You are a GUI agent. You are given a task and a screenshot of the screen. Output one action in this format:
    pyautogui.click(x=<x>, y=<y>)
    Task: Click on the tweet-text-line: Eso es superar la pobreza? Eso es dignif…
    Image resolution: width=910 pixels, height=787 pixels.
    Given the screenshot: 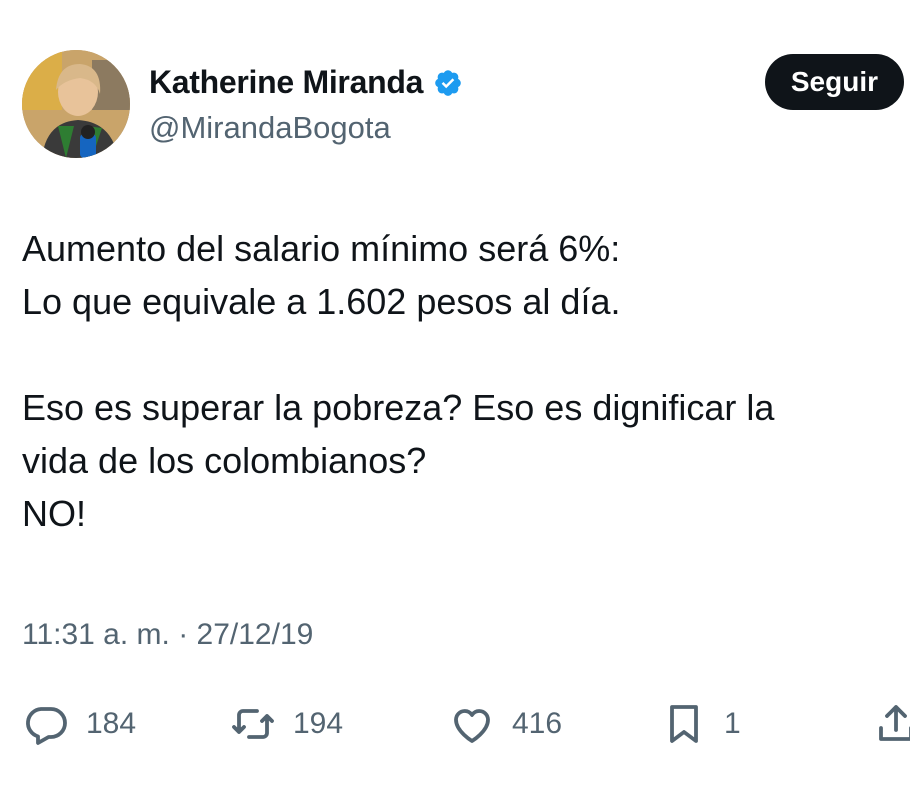 What is the action you would take?
    pyautogui.click(x=398, y=407)
    